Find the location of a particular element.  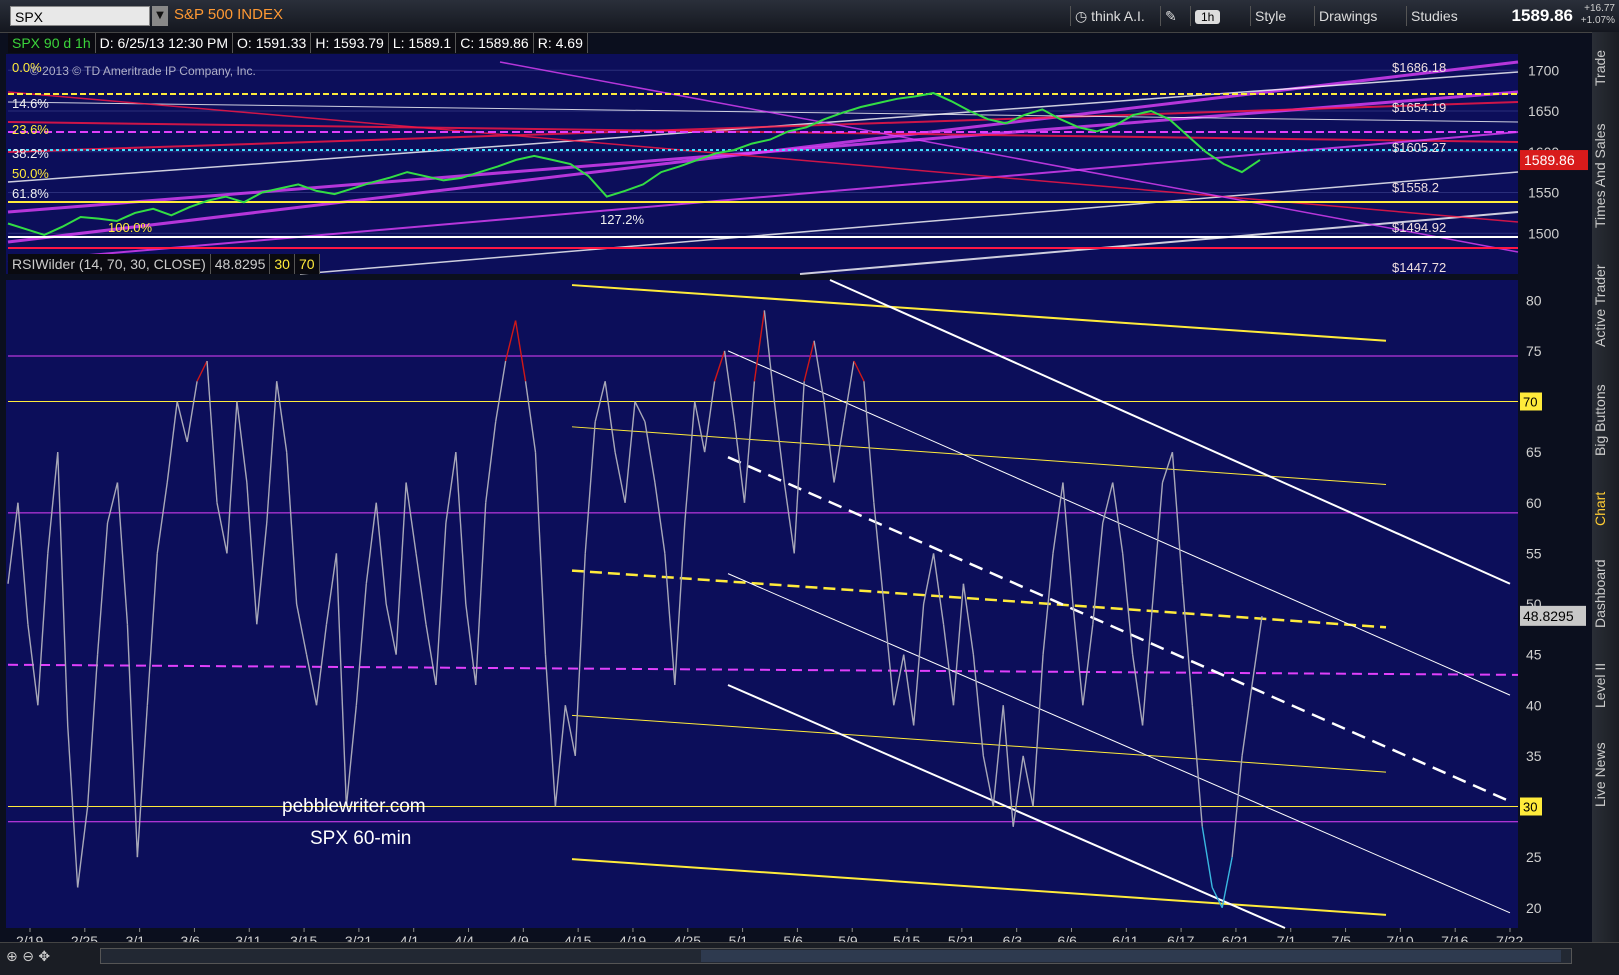

sidebar-tab-live-news: Live News is located at coordinates (1605, 775).